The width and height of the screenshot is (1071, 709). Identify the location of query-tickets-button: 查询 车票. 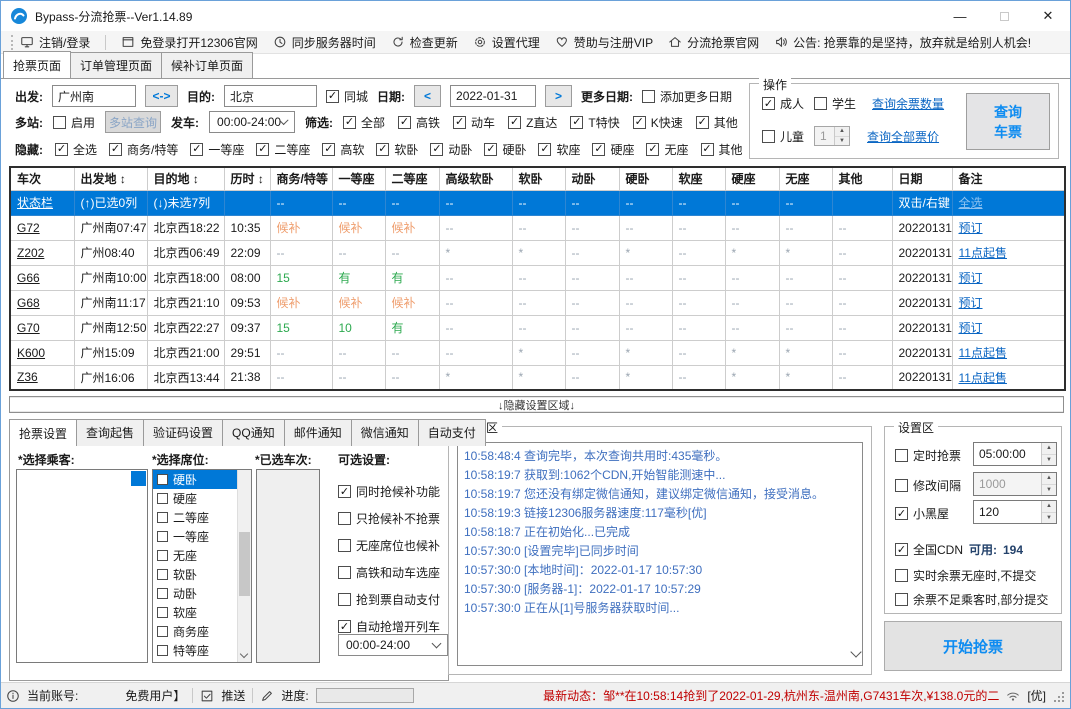
(1008, 121).